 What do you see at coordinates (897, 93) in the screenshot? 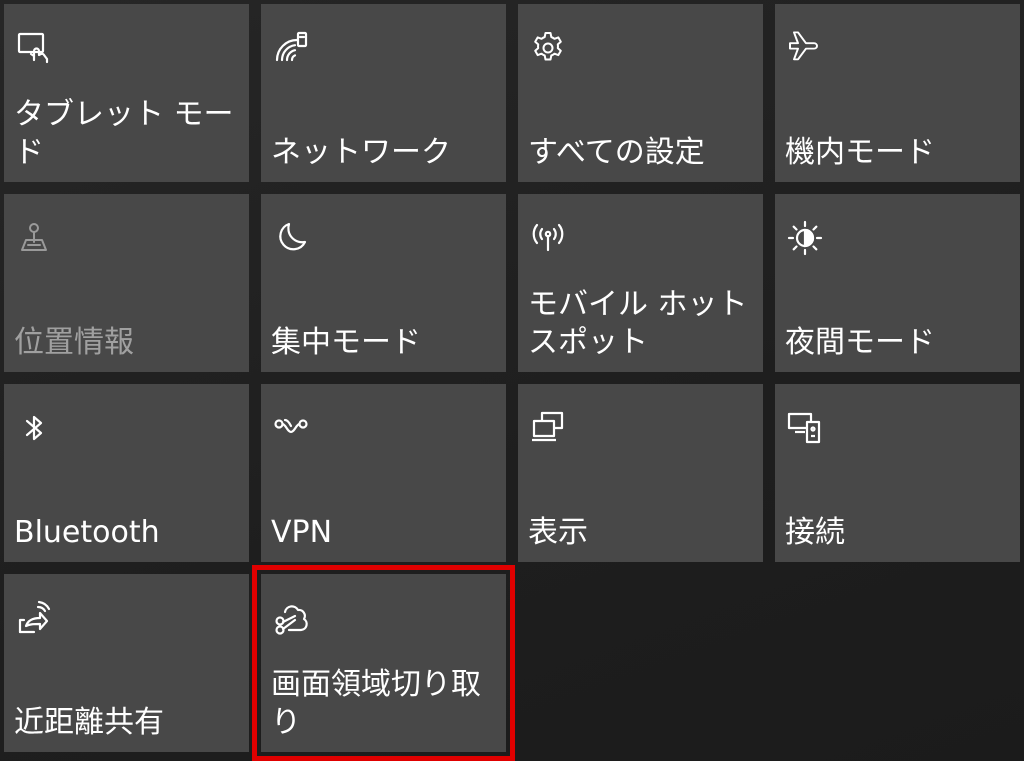
I see `tile-airplane-mode: 機内モード` at bounding box center [897, 93].